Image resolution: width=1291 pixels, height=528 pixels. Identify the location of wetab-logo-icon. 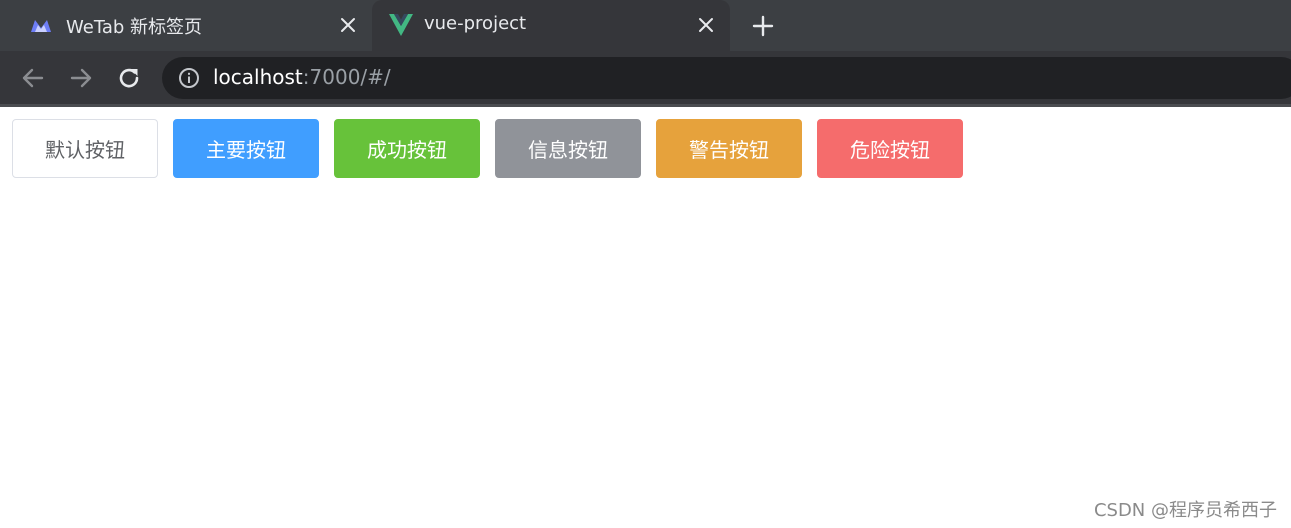
(41, 26).